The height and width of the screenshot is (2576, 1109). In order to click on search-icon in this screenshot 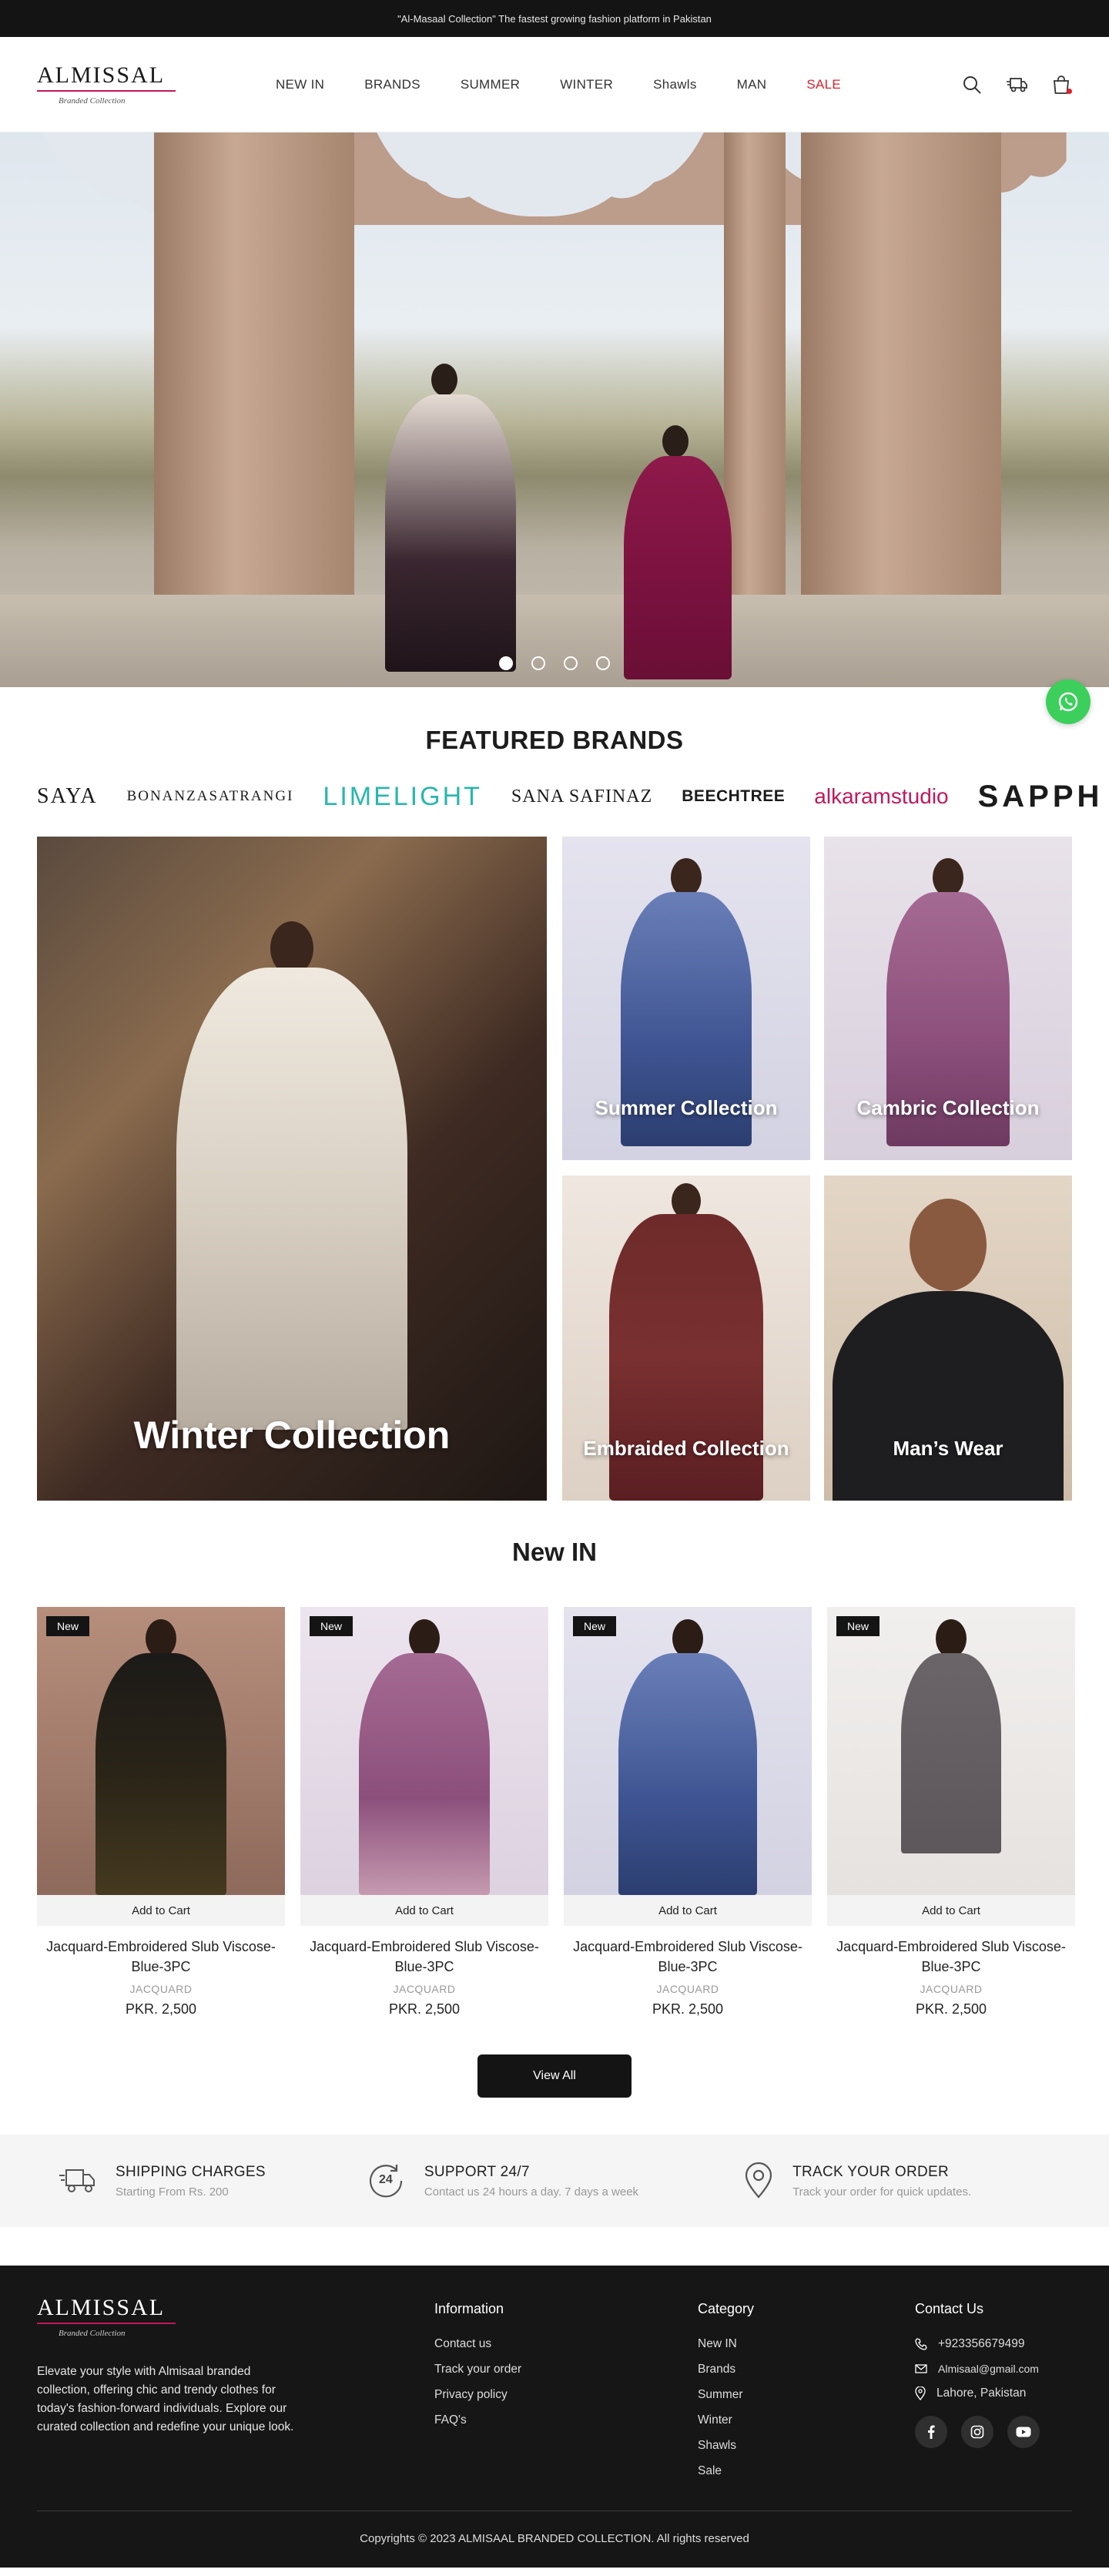, I will do `click(972, 85)`.